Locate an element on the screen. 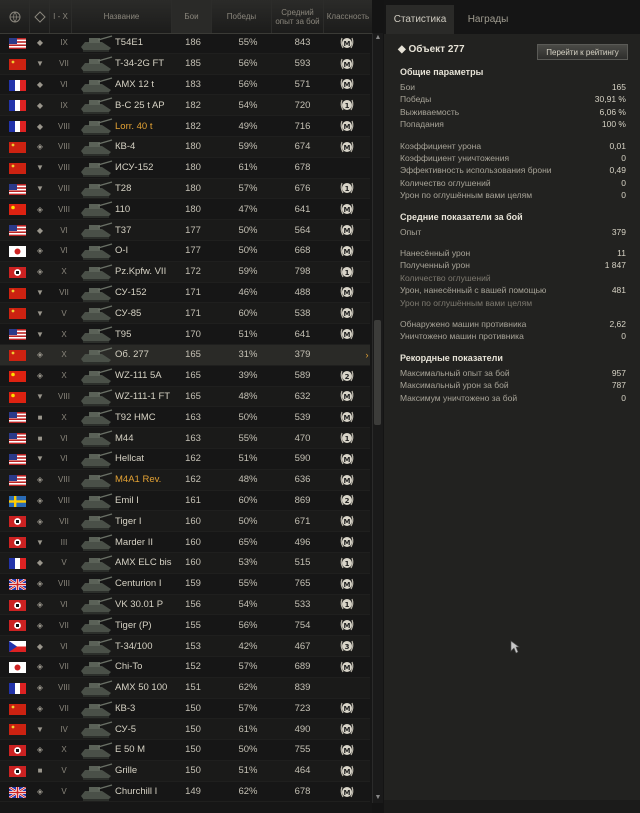 This screenshot has width=640, height=813. table-row: ◈ X Об. 277 165 31% 379 › is located at coordinates (185, 355).